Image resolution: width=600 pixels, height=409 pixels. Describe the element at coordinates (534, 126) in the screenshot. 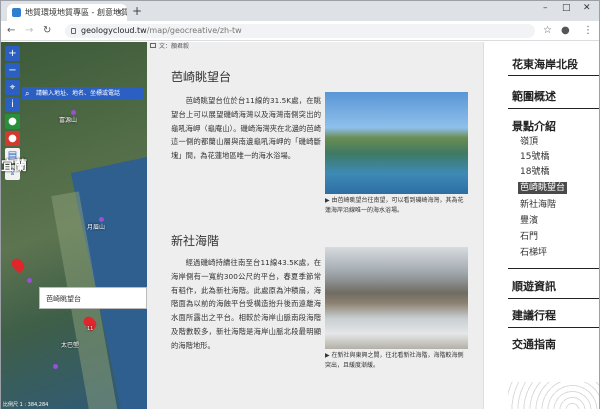

I see `nav-heading: 景點介紹` at that location.